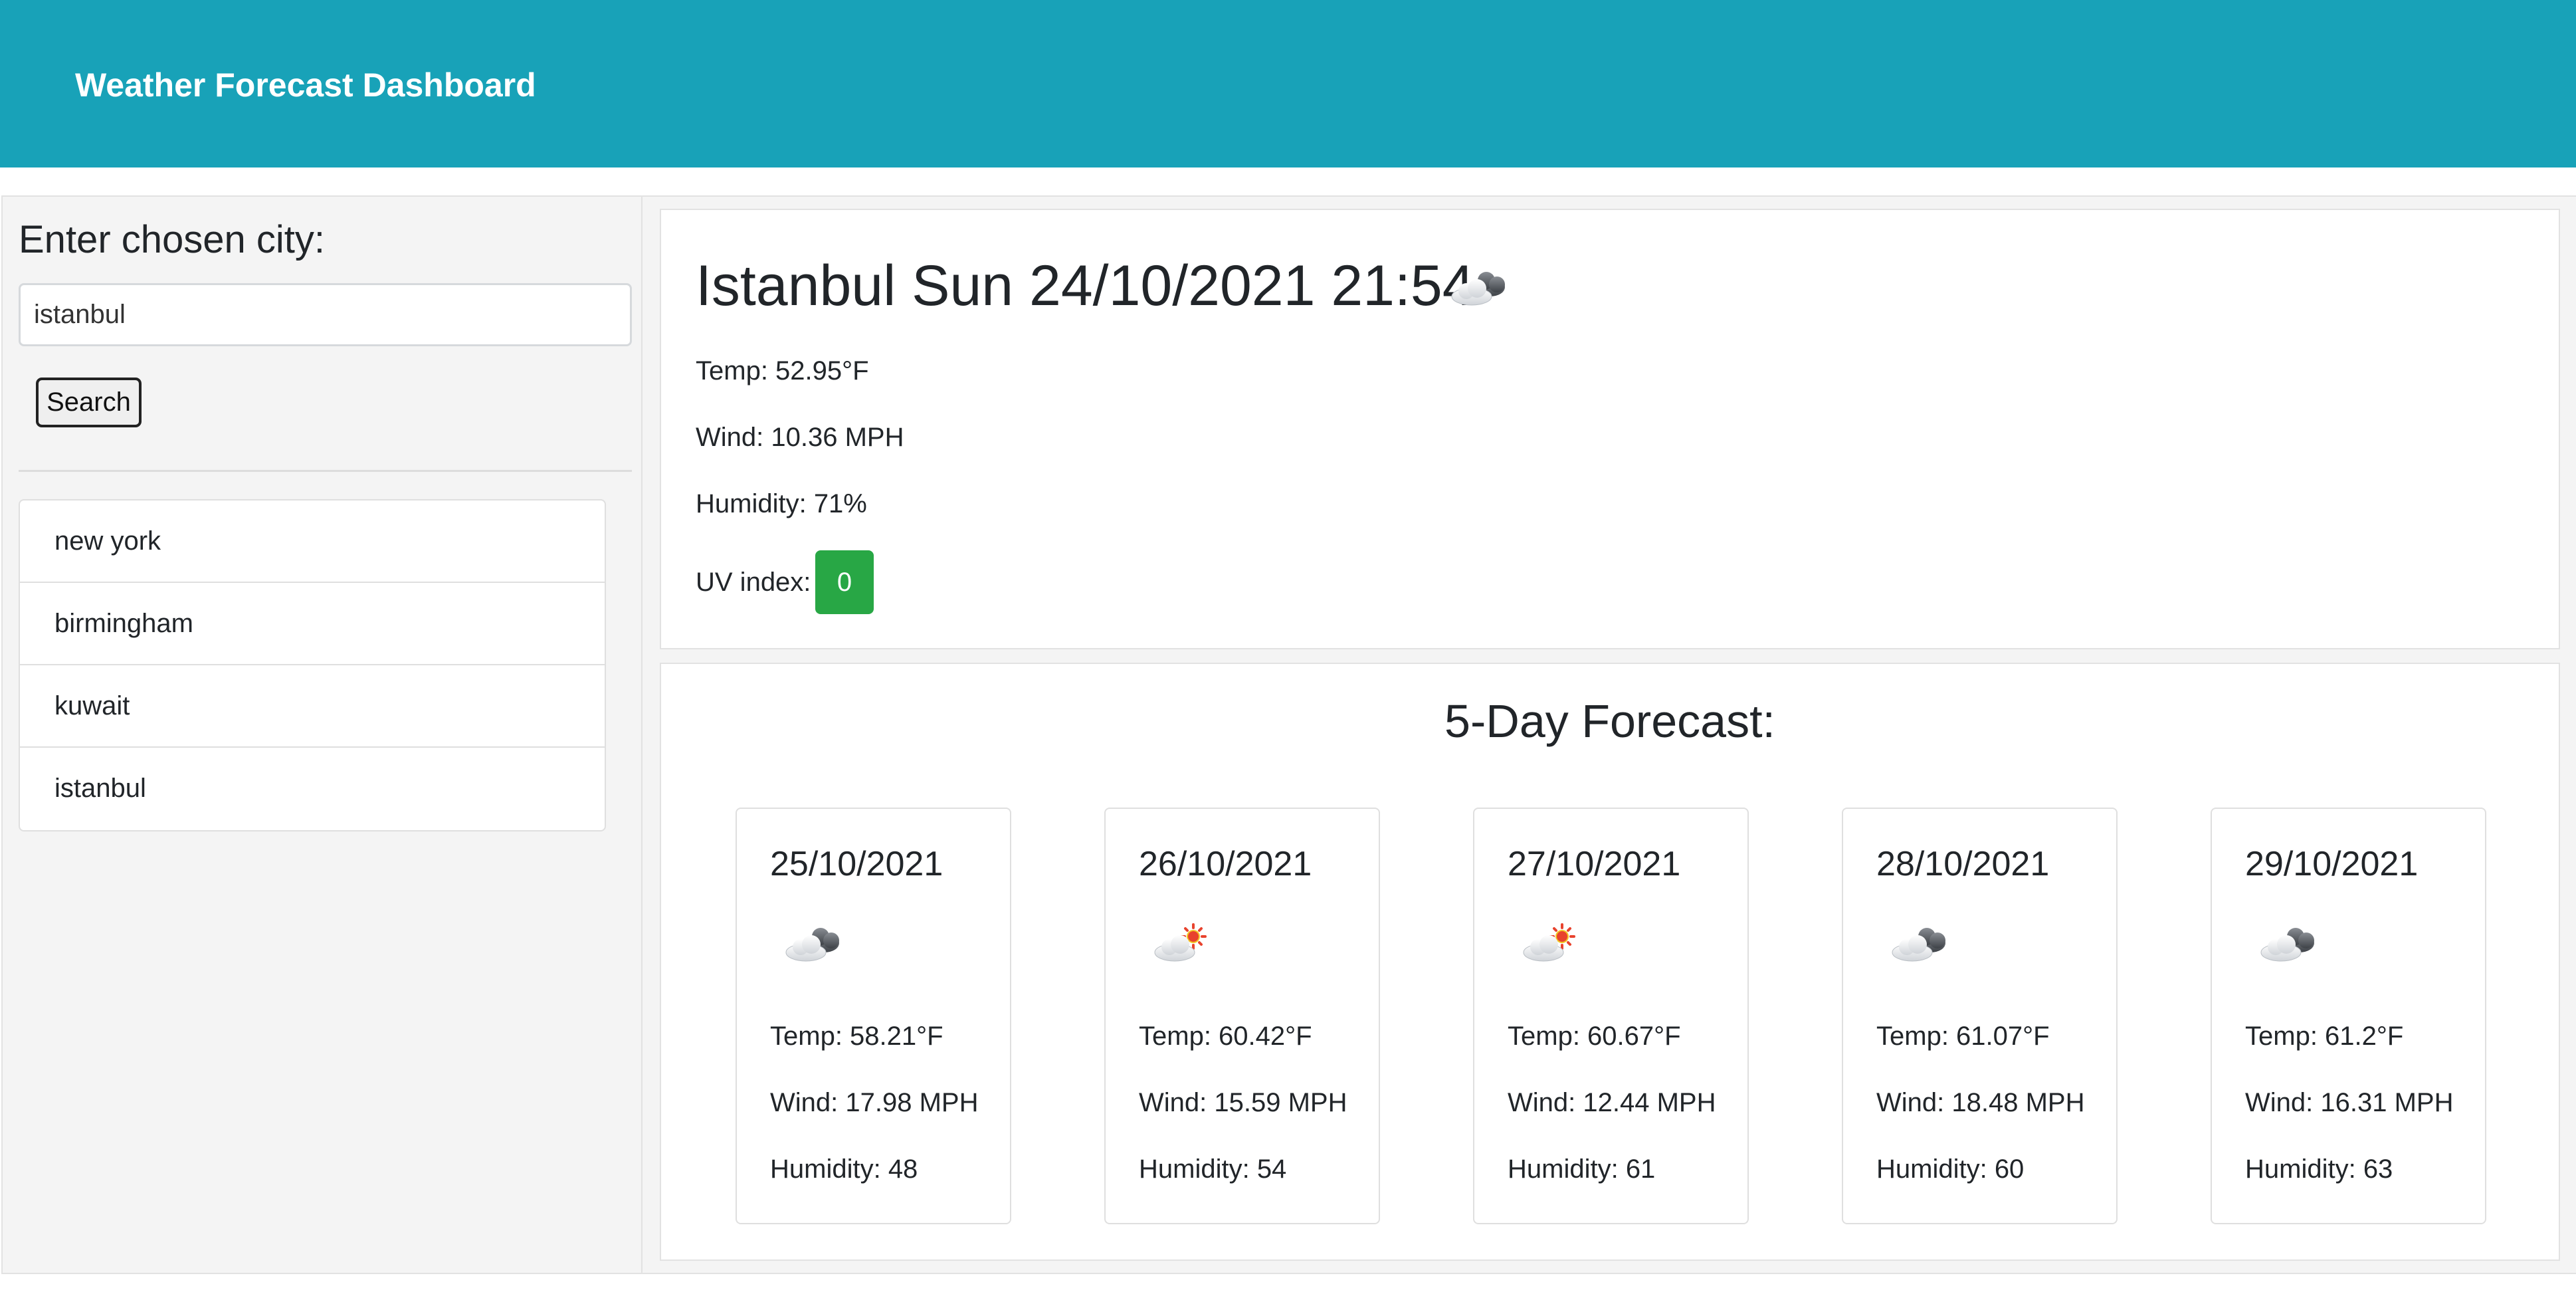 The width and height of the screenshot is (2576, 1316). Describe the element at coordinates (1288, 83) in the screenshot. I see `app-header: Weather Forecast Dashboard` at that location.